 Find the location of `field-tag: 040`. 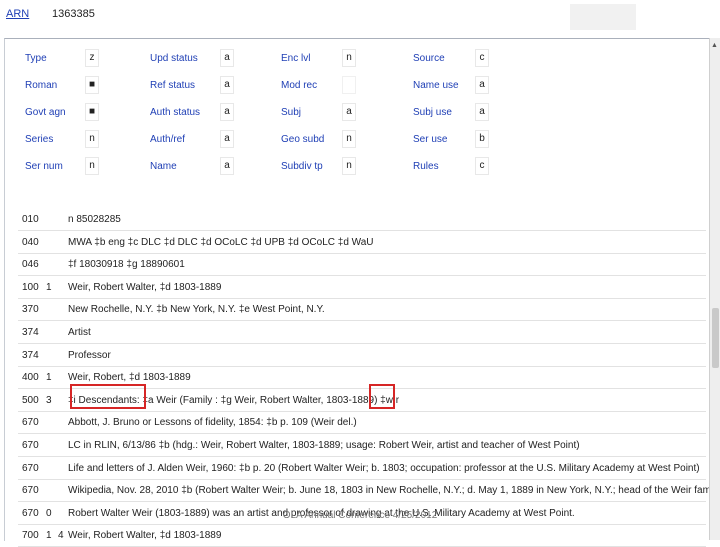

field-tag: 040 is located at coordinates (30, 242).